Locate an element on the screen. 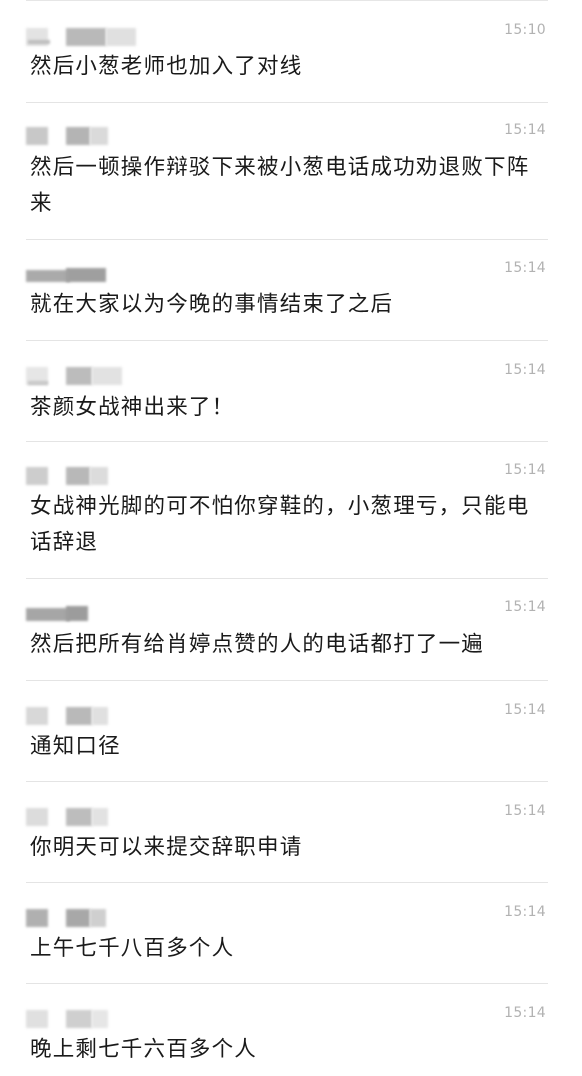 This screenshot has width=582, height=1076. chat-message: 15:14 然后把所有给肖婷点赞的人的电话都打了一遍 is located at coordinates (291, 629).